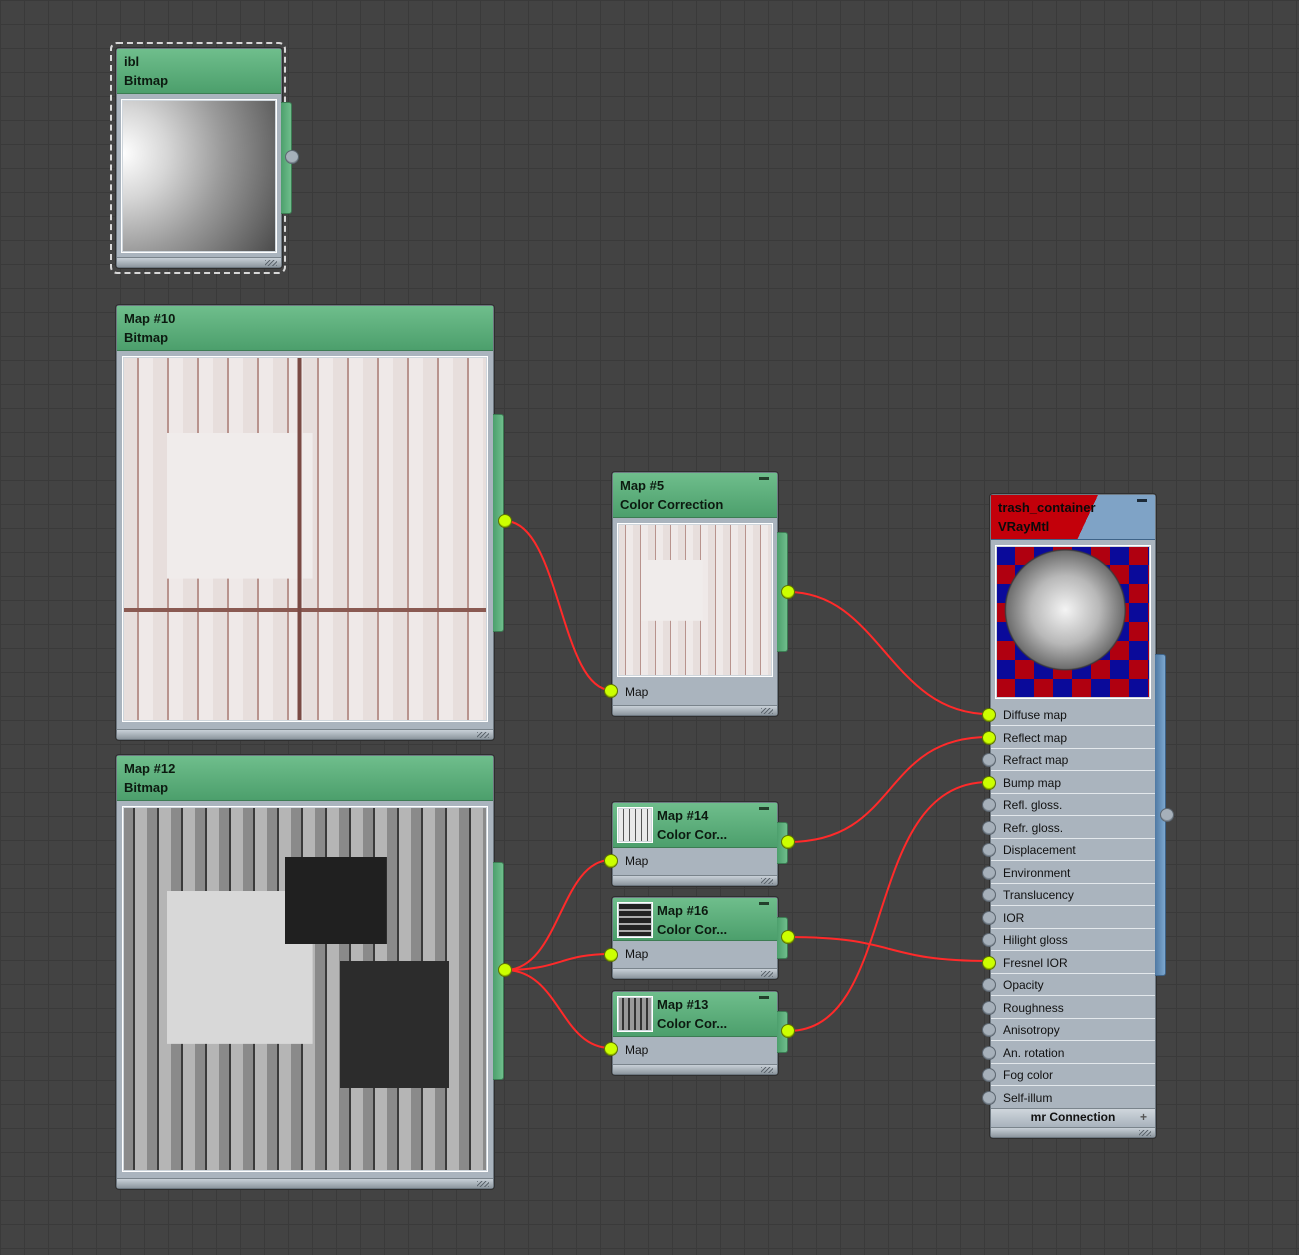 This screenshot has width=1299, height=1255. I want to click on mr-connection-rollout: mr Connection +, so click(1073, 1117).